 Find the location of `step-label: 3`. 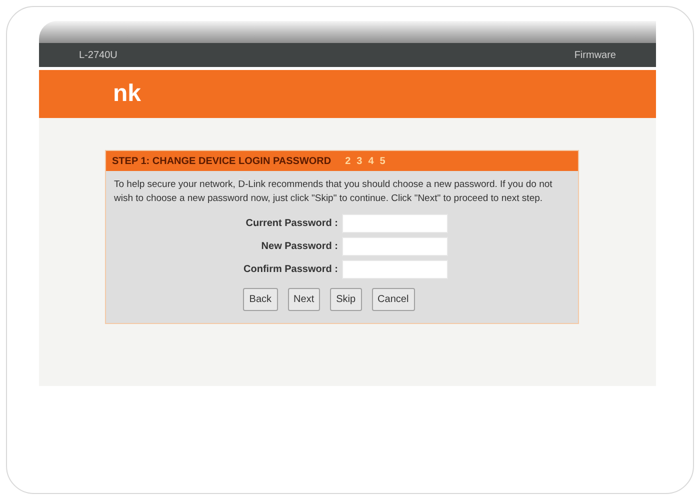

step-label: 3 is located at coordinates (359, 161).